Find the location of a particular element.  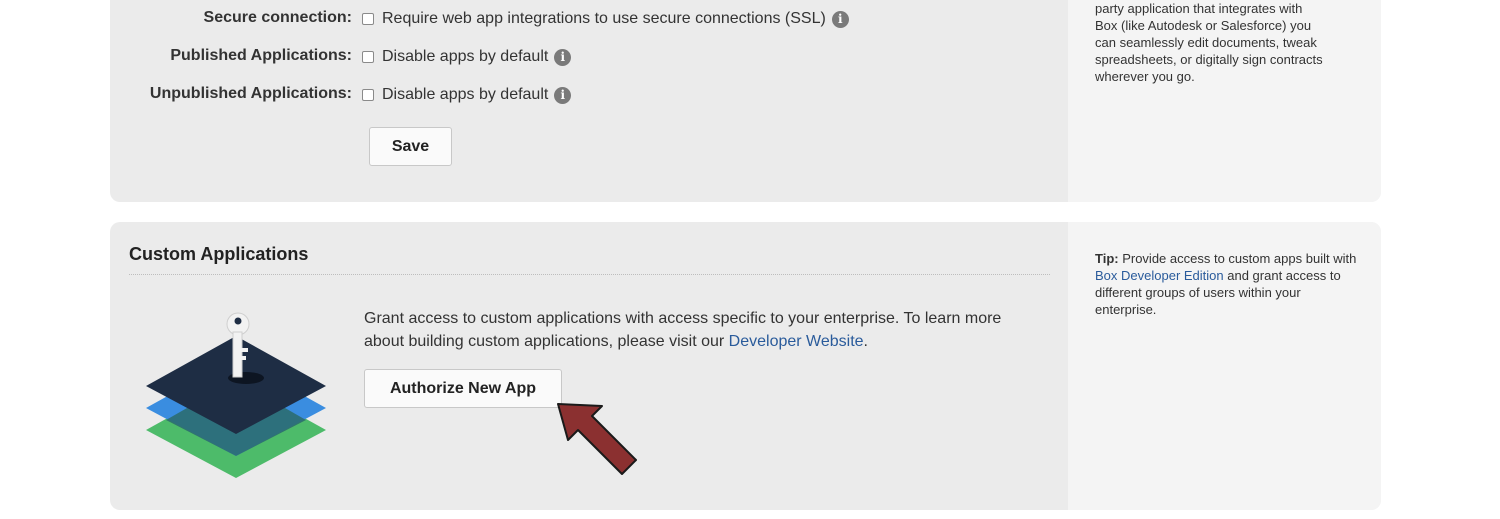

layered-key-illustration is located at coordinates (236, 395).